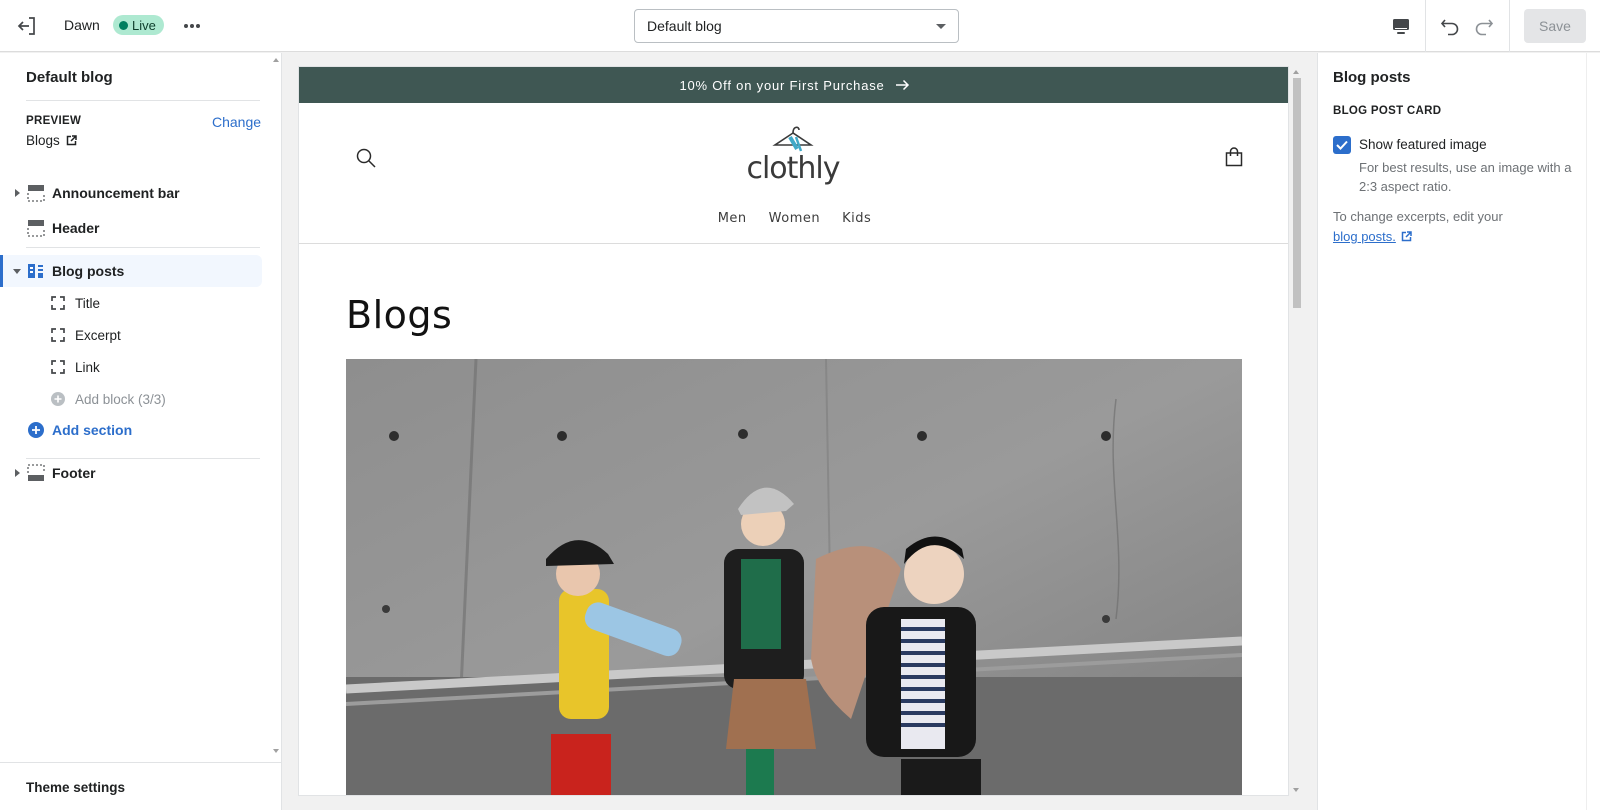 The width and height of the screenshot is (1600, 810). I want to click on settings-subheading: BLOG POST CARD, so click(1387, 111).